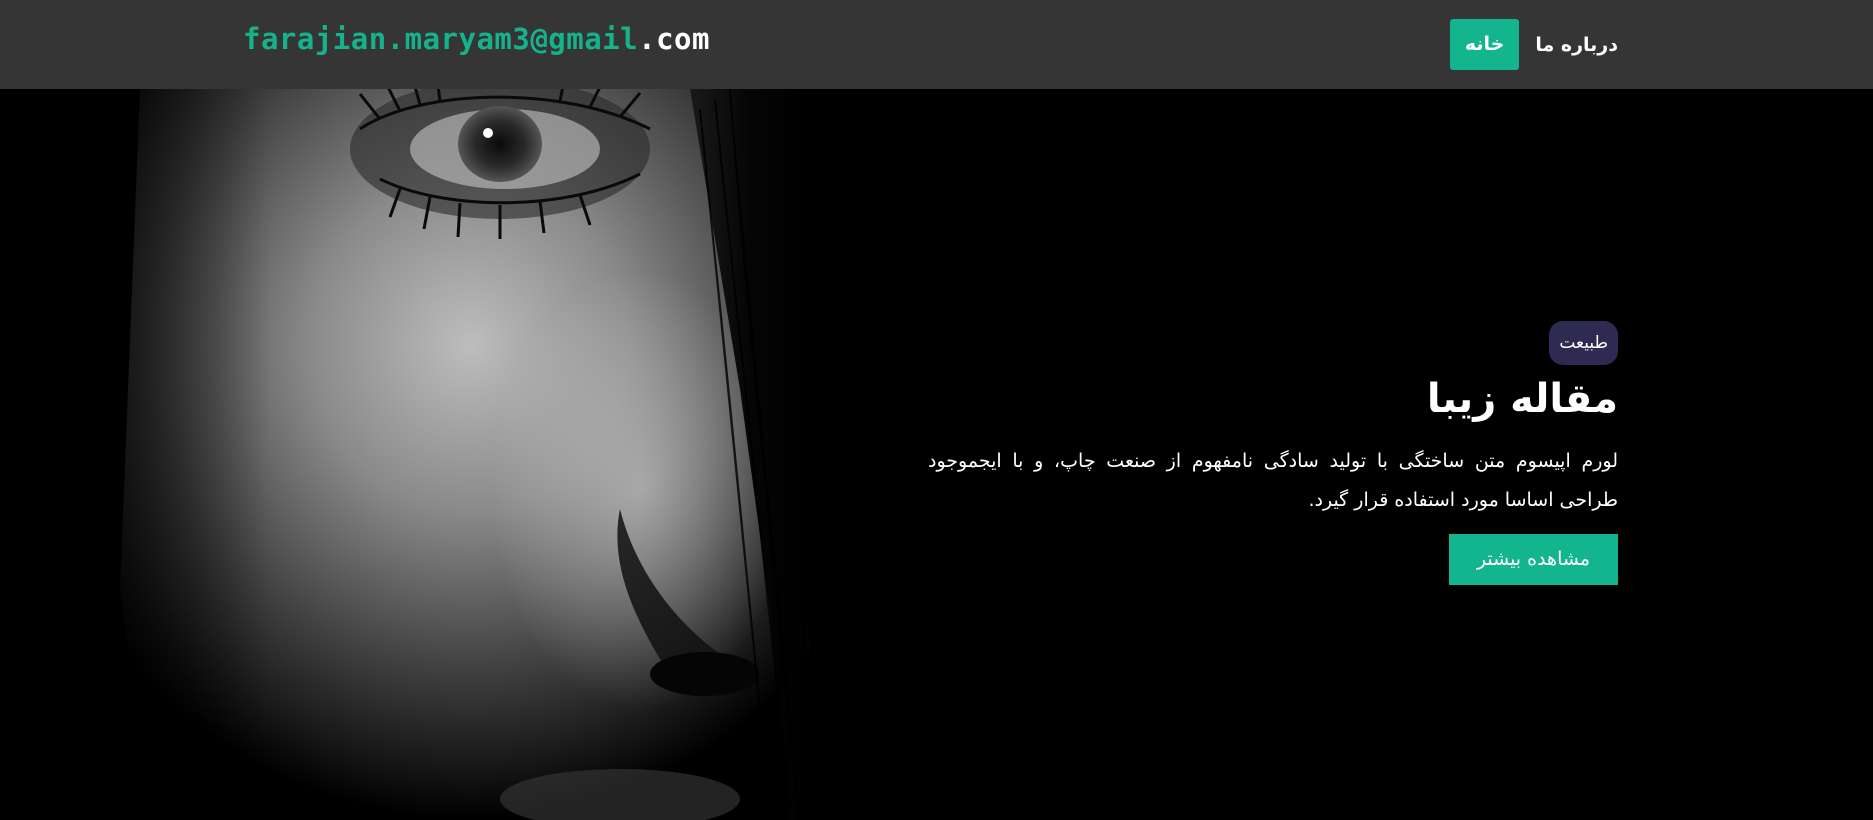 Image resolution: width=1873 pixels, height=820 pixels. I want to click on category-badge: طبیعت, so click(1583, 343).